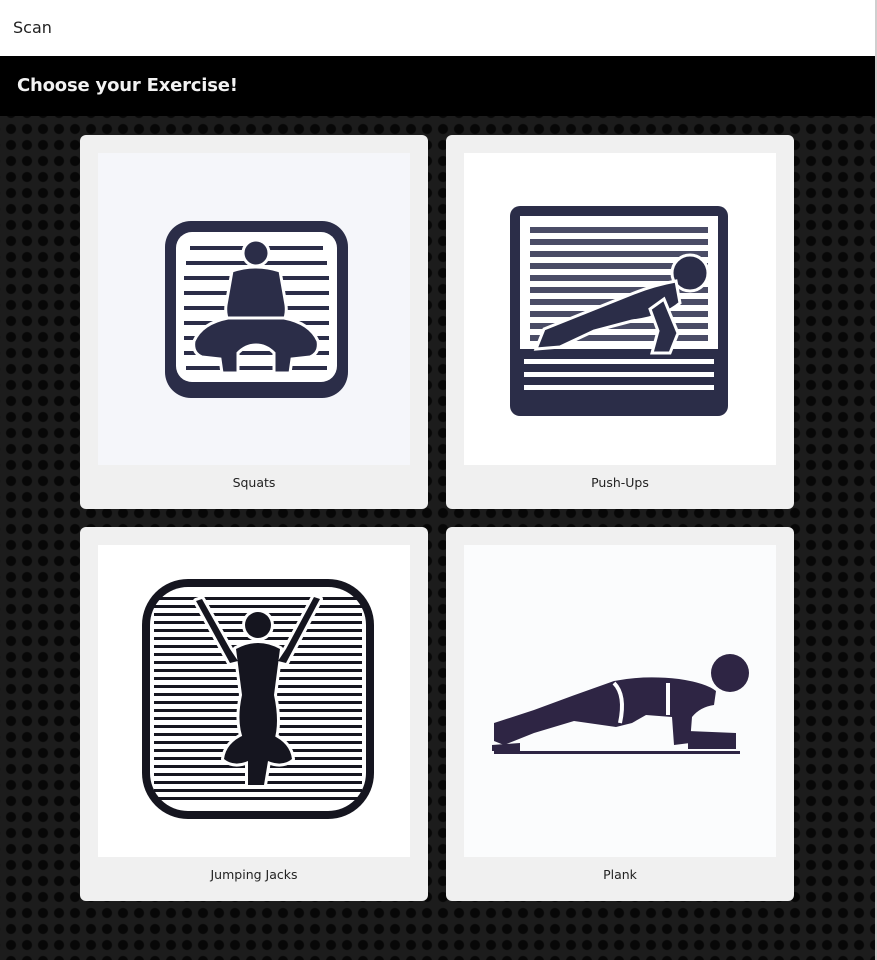 The image size is (877, 960). I want to click on exercise-label-squats: Squats, so click(254, 482).